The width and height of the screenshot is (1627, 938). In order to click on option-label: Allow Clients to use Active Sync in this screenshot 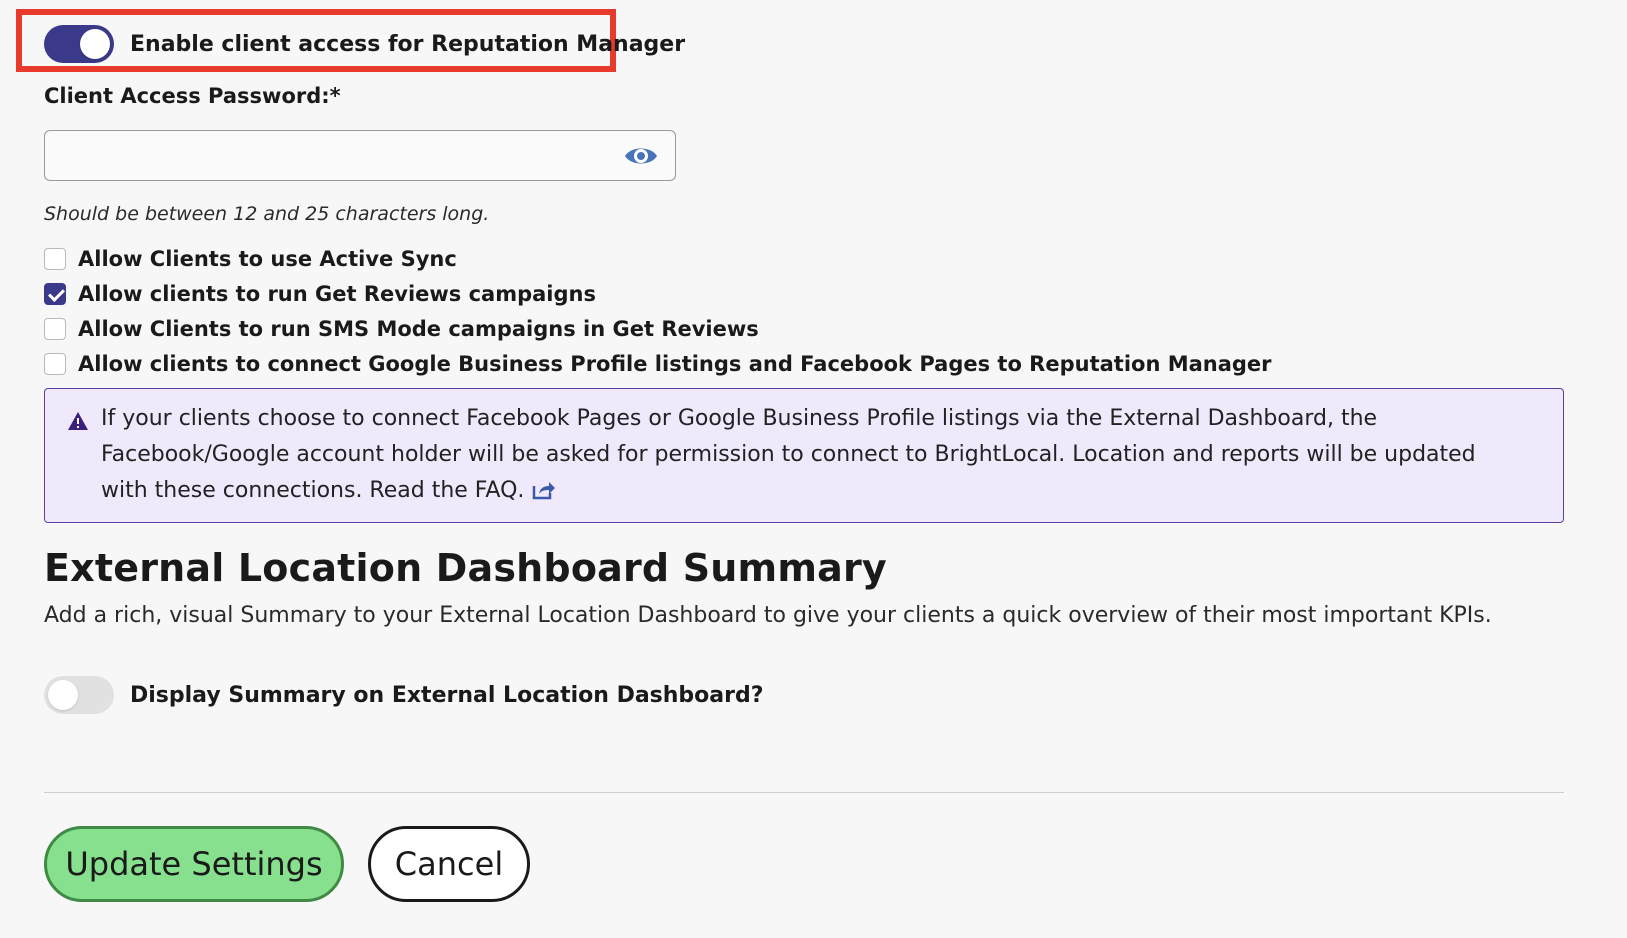, I will do `click(267, 259)`.